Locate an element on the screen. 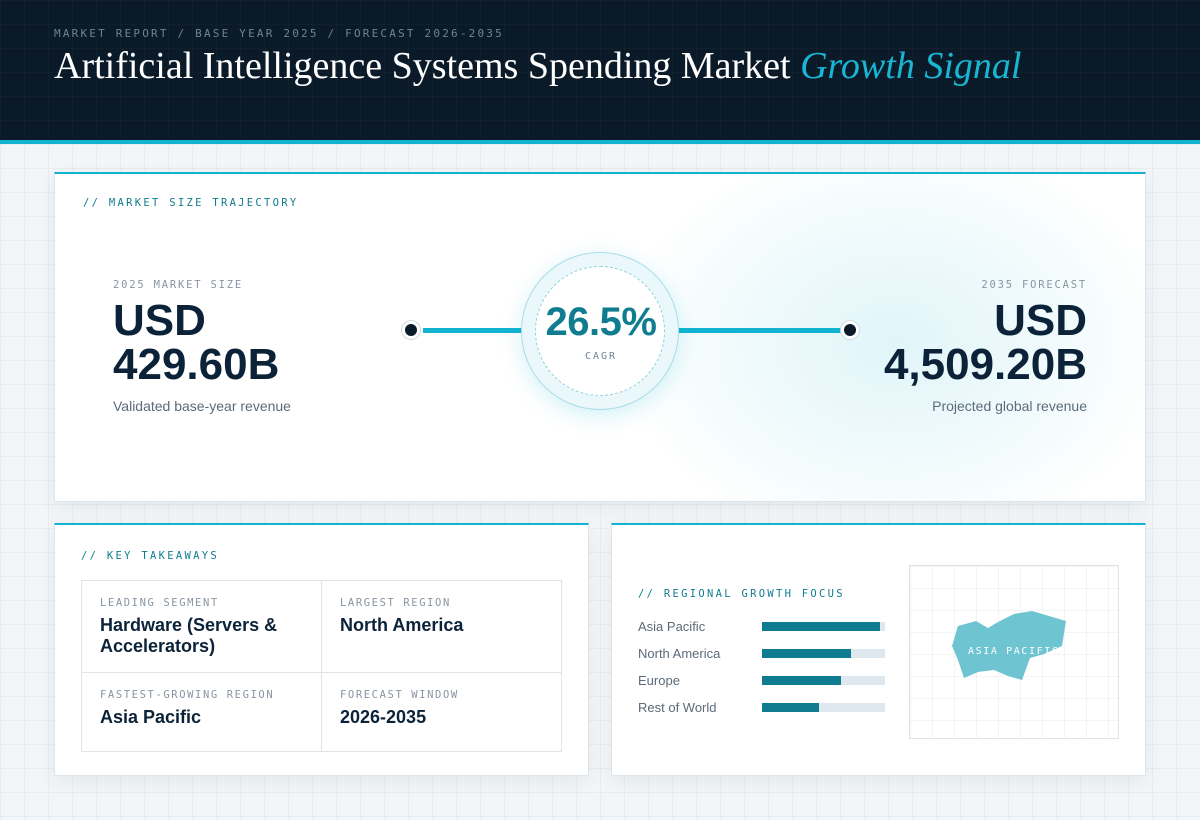 The image size is (1200, 820). takeaway-label: FORECAST WINDOW is located at coordinates (399, 695).